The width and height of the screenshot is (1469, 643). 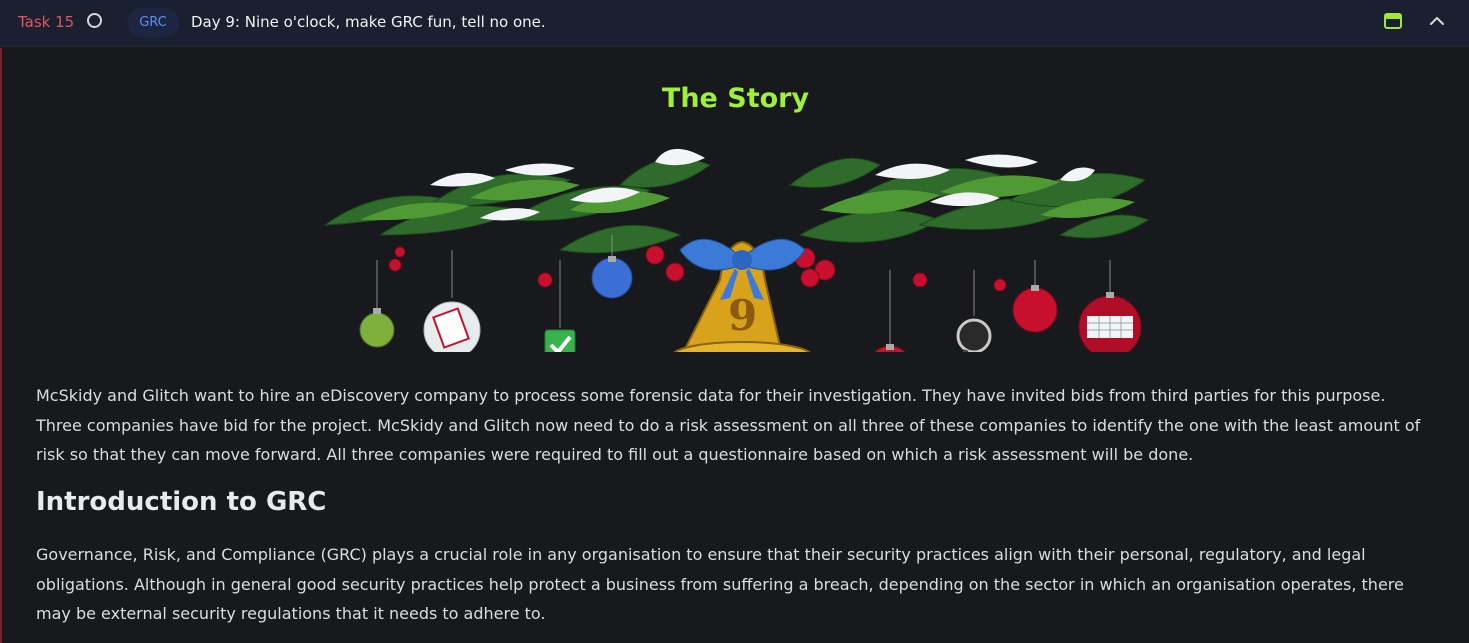 I want to click on window-icon, so click(x=1393, y=21).